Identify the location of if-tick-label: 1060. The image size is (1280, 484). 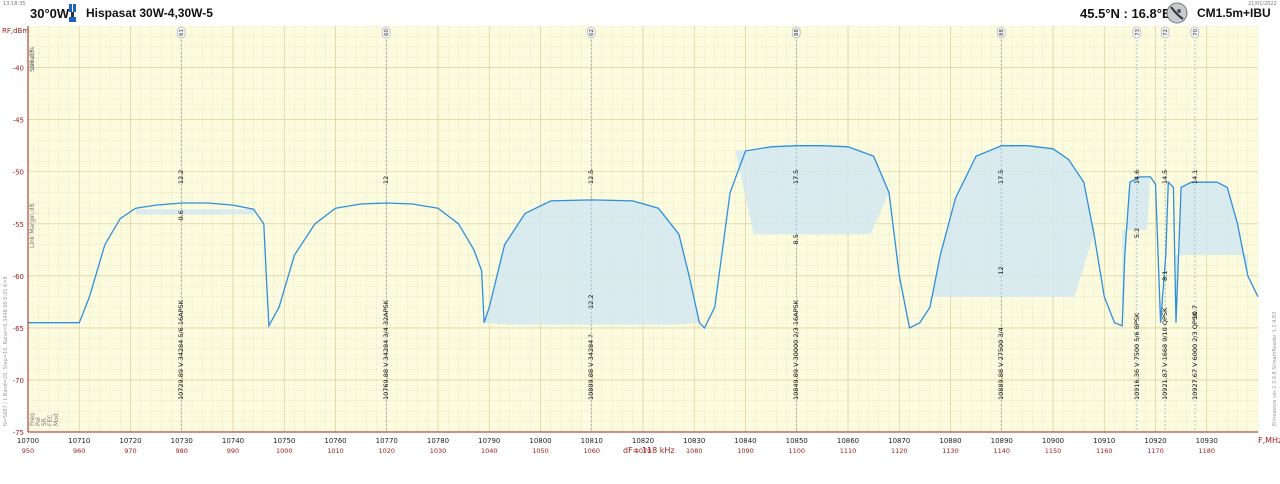
(591, 451).